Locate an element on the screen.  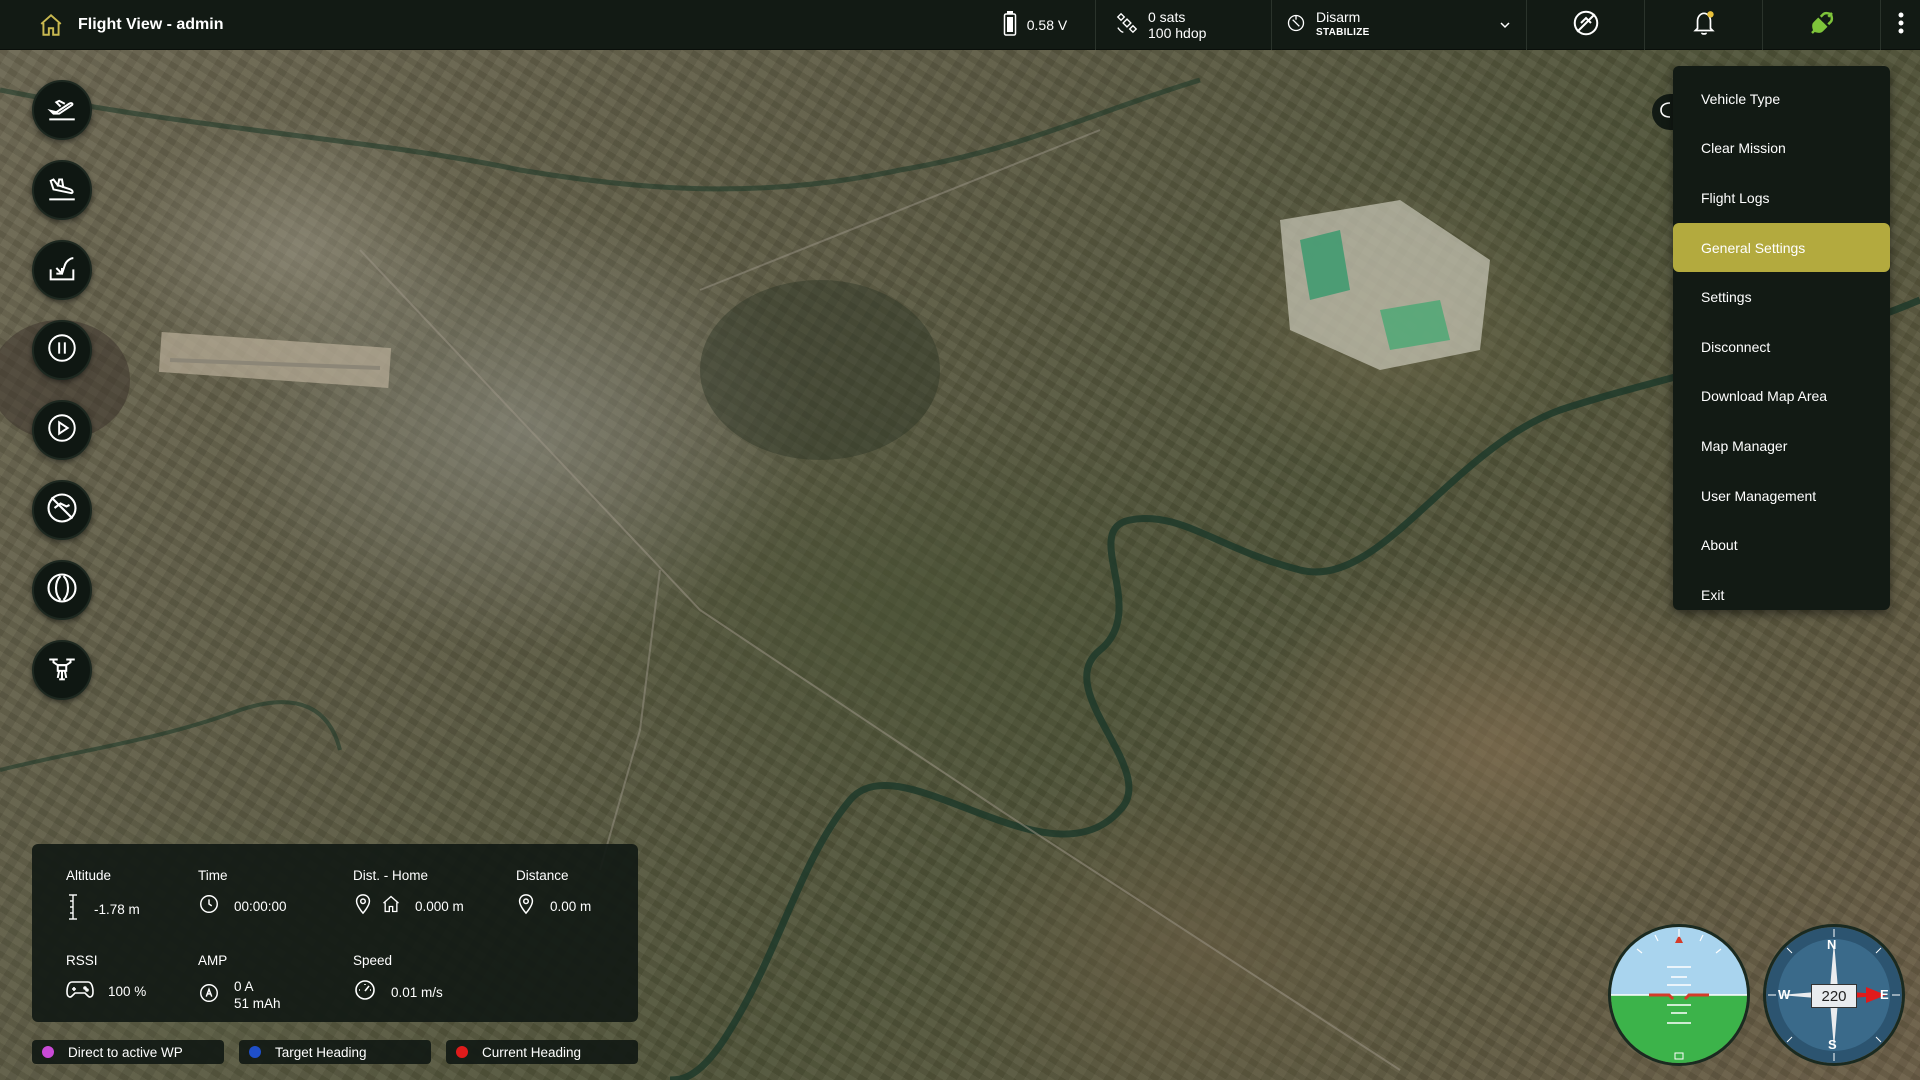
connection-button is located at coordinates (1821, 25).